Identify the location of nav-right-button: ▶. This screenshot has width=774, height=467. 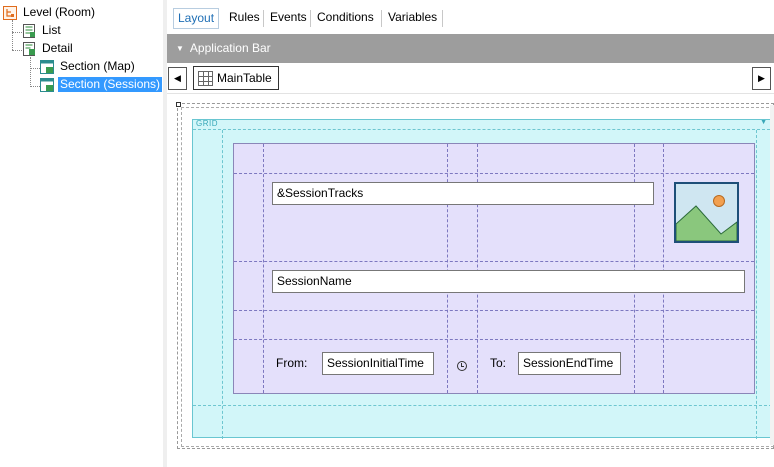
(761, 78).